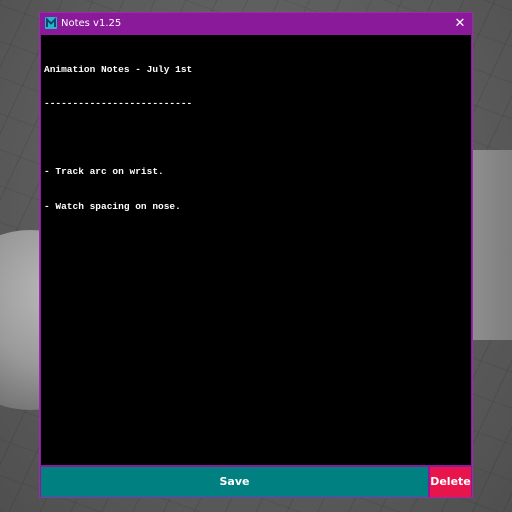  I want to click on note-line: --------------------------, so click(118, 104).